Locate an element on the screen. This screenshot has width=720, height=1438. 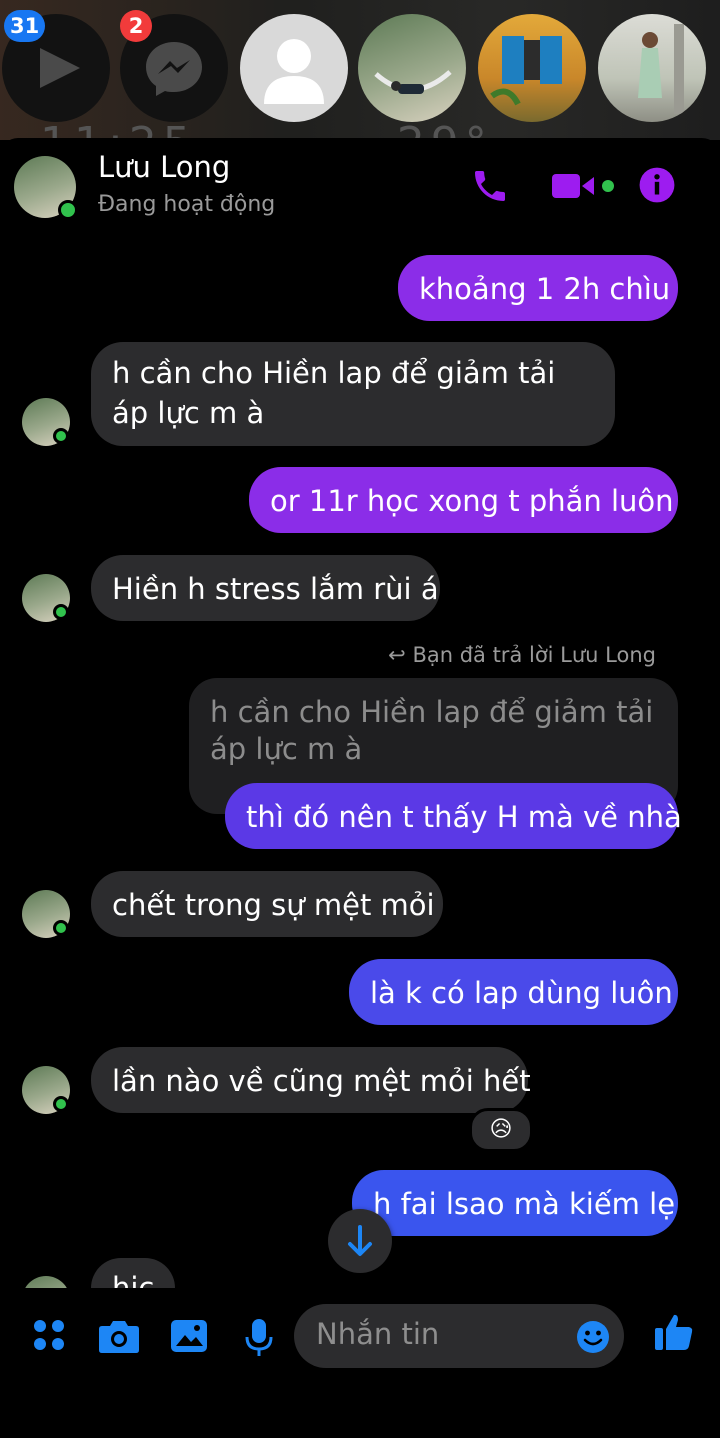
background-clock: 11:2529° is located at coordinates (266, 129).